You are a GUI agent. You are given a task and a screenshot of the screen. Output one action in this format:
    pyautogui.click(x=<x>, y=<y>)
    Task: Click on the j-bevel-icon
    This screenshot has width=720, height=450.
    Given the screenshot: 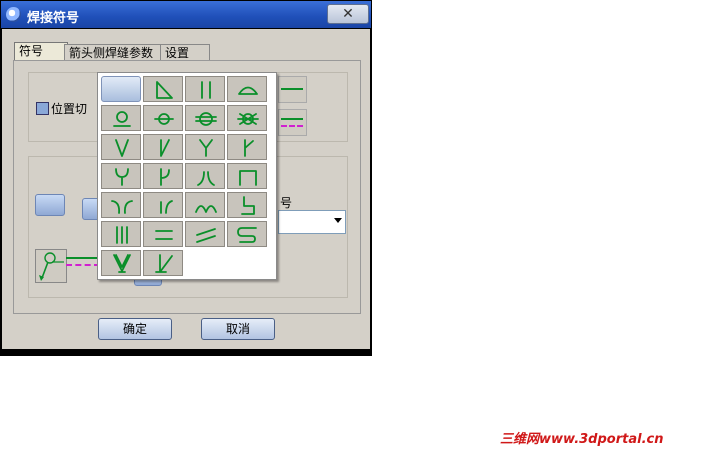 What is the action you would take?
    pyautogui.click(x=249, y=148)
    